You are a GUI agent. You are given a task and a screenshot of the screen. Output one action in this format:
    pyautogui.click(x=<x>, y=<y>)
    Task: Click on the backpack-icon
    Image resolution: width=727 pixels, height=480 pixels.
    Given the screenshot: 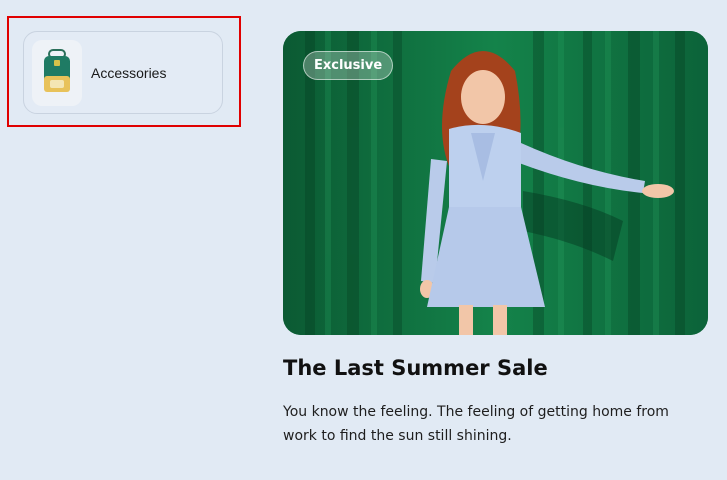 What is the action you would take?
    pyautogui.click(x=57, y=70)
    